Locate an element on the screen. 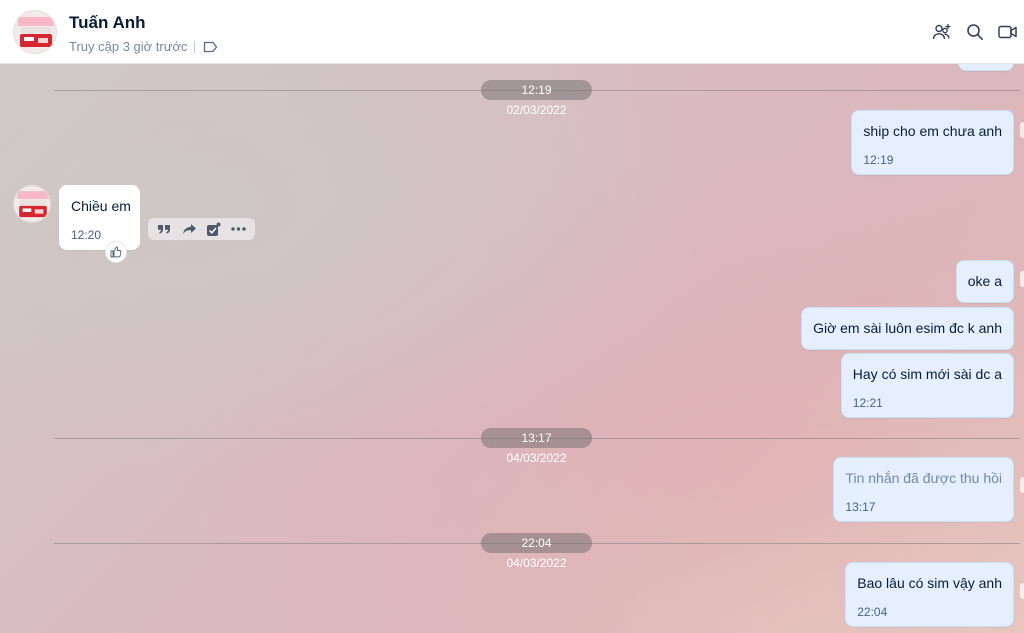 The height and width of the screenshot is (633, 1024). date-separator: 12:19 02/03/2022 is located at coordinates (536, 98).